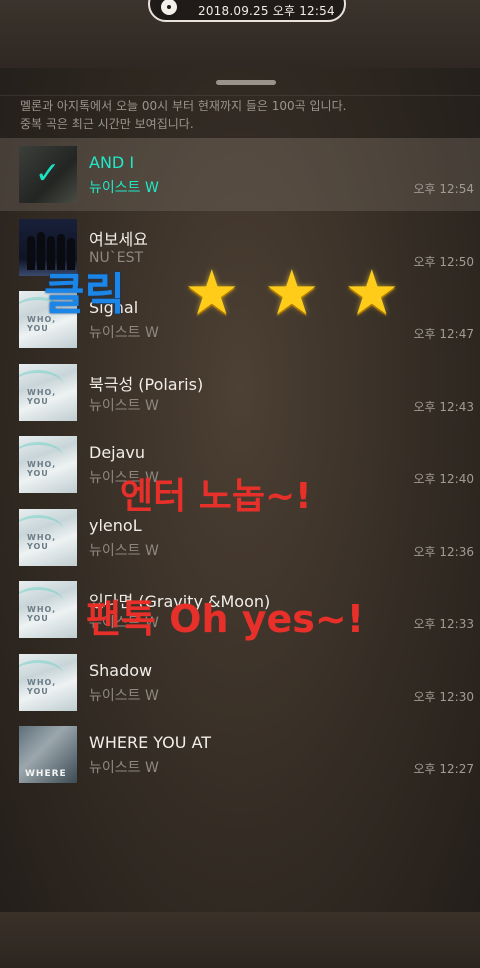  What do you see at coordinates (169, 10) in the screenshot?
I see `disc-icon` at bounding box center [169, 10].